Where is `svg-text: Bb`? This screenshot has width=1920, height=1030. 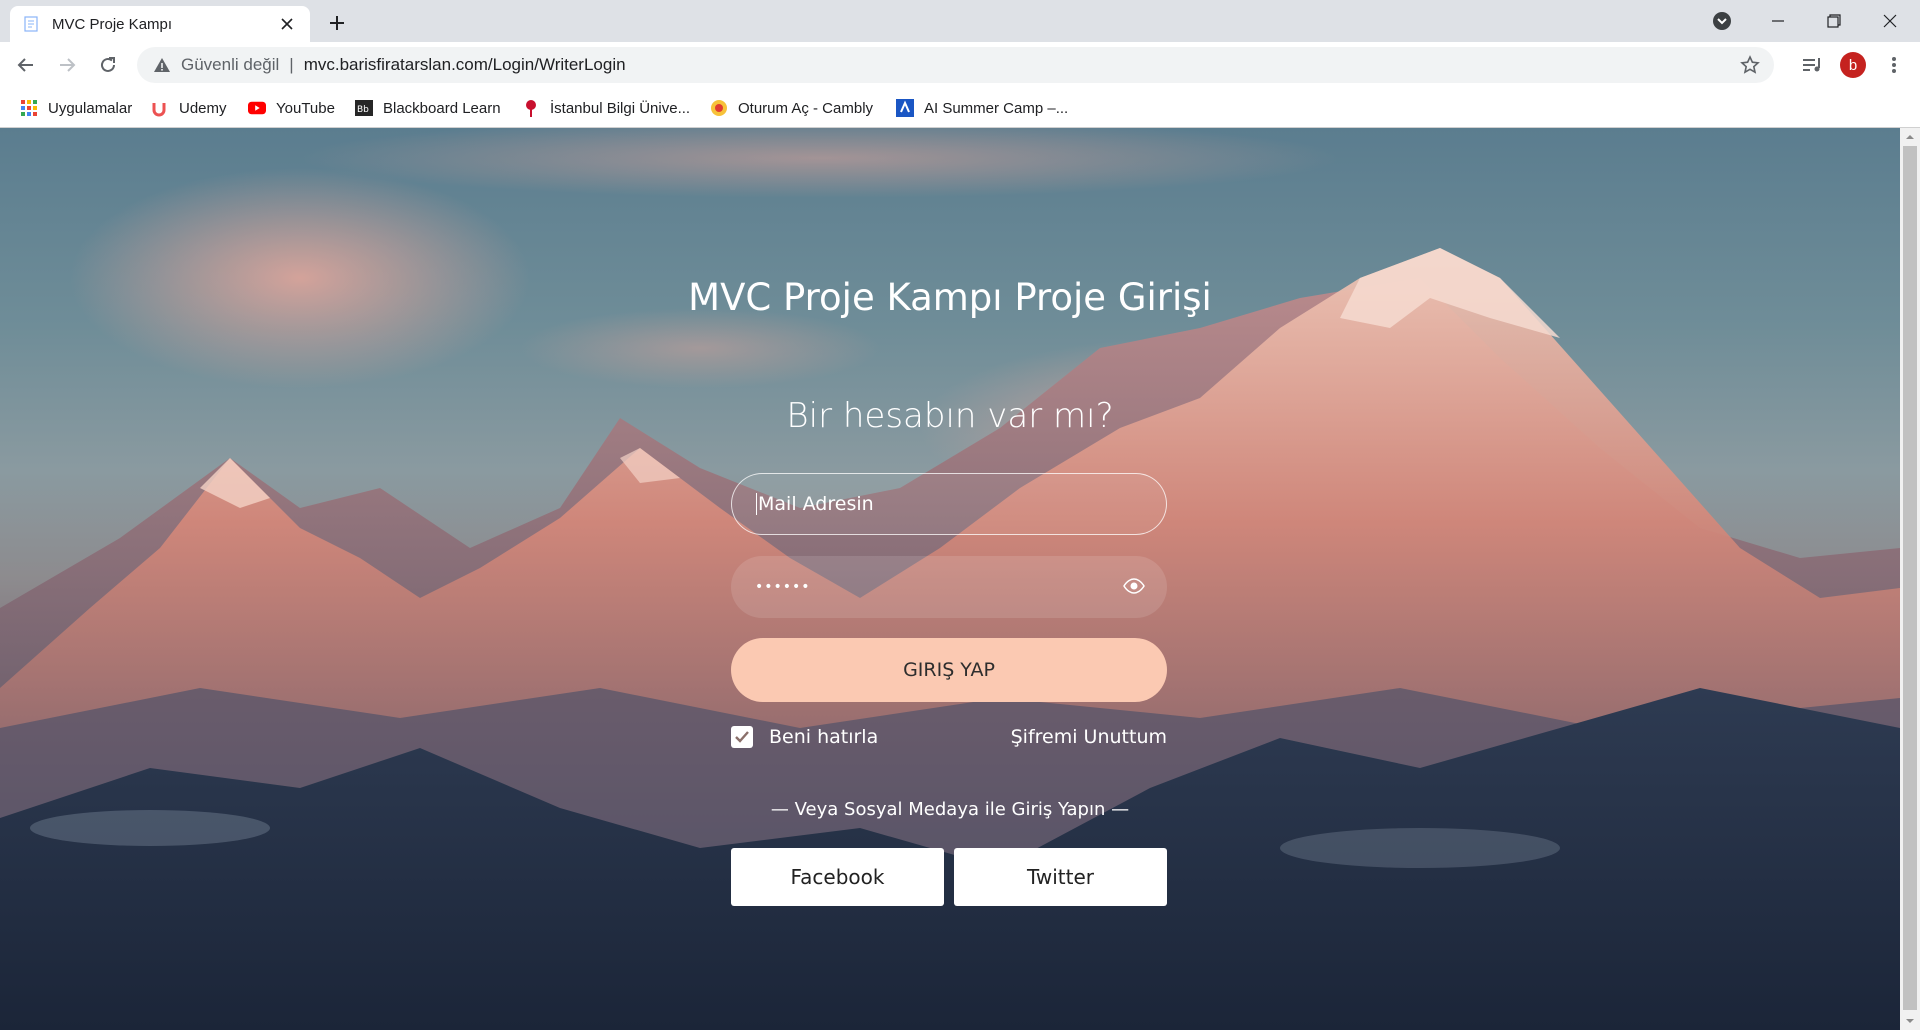
svg-text: Bb is located at coordinates (363, 110).